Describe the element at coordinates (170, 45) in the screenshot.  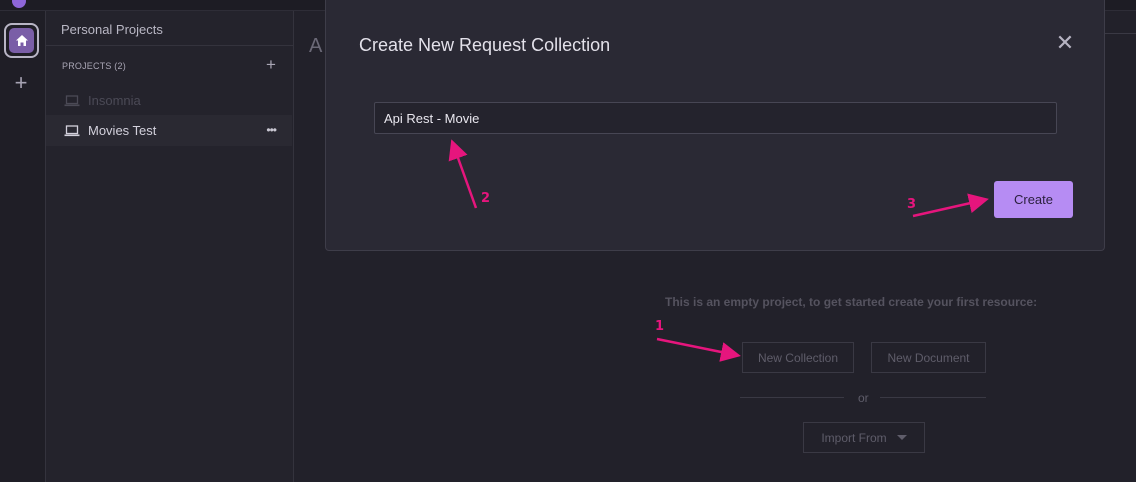
I see `sidebar-divider` at that location.